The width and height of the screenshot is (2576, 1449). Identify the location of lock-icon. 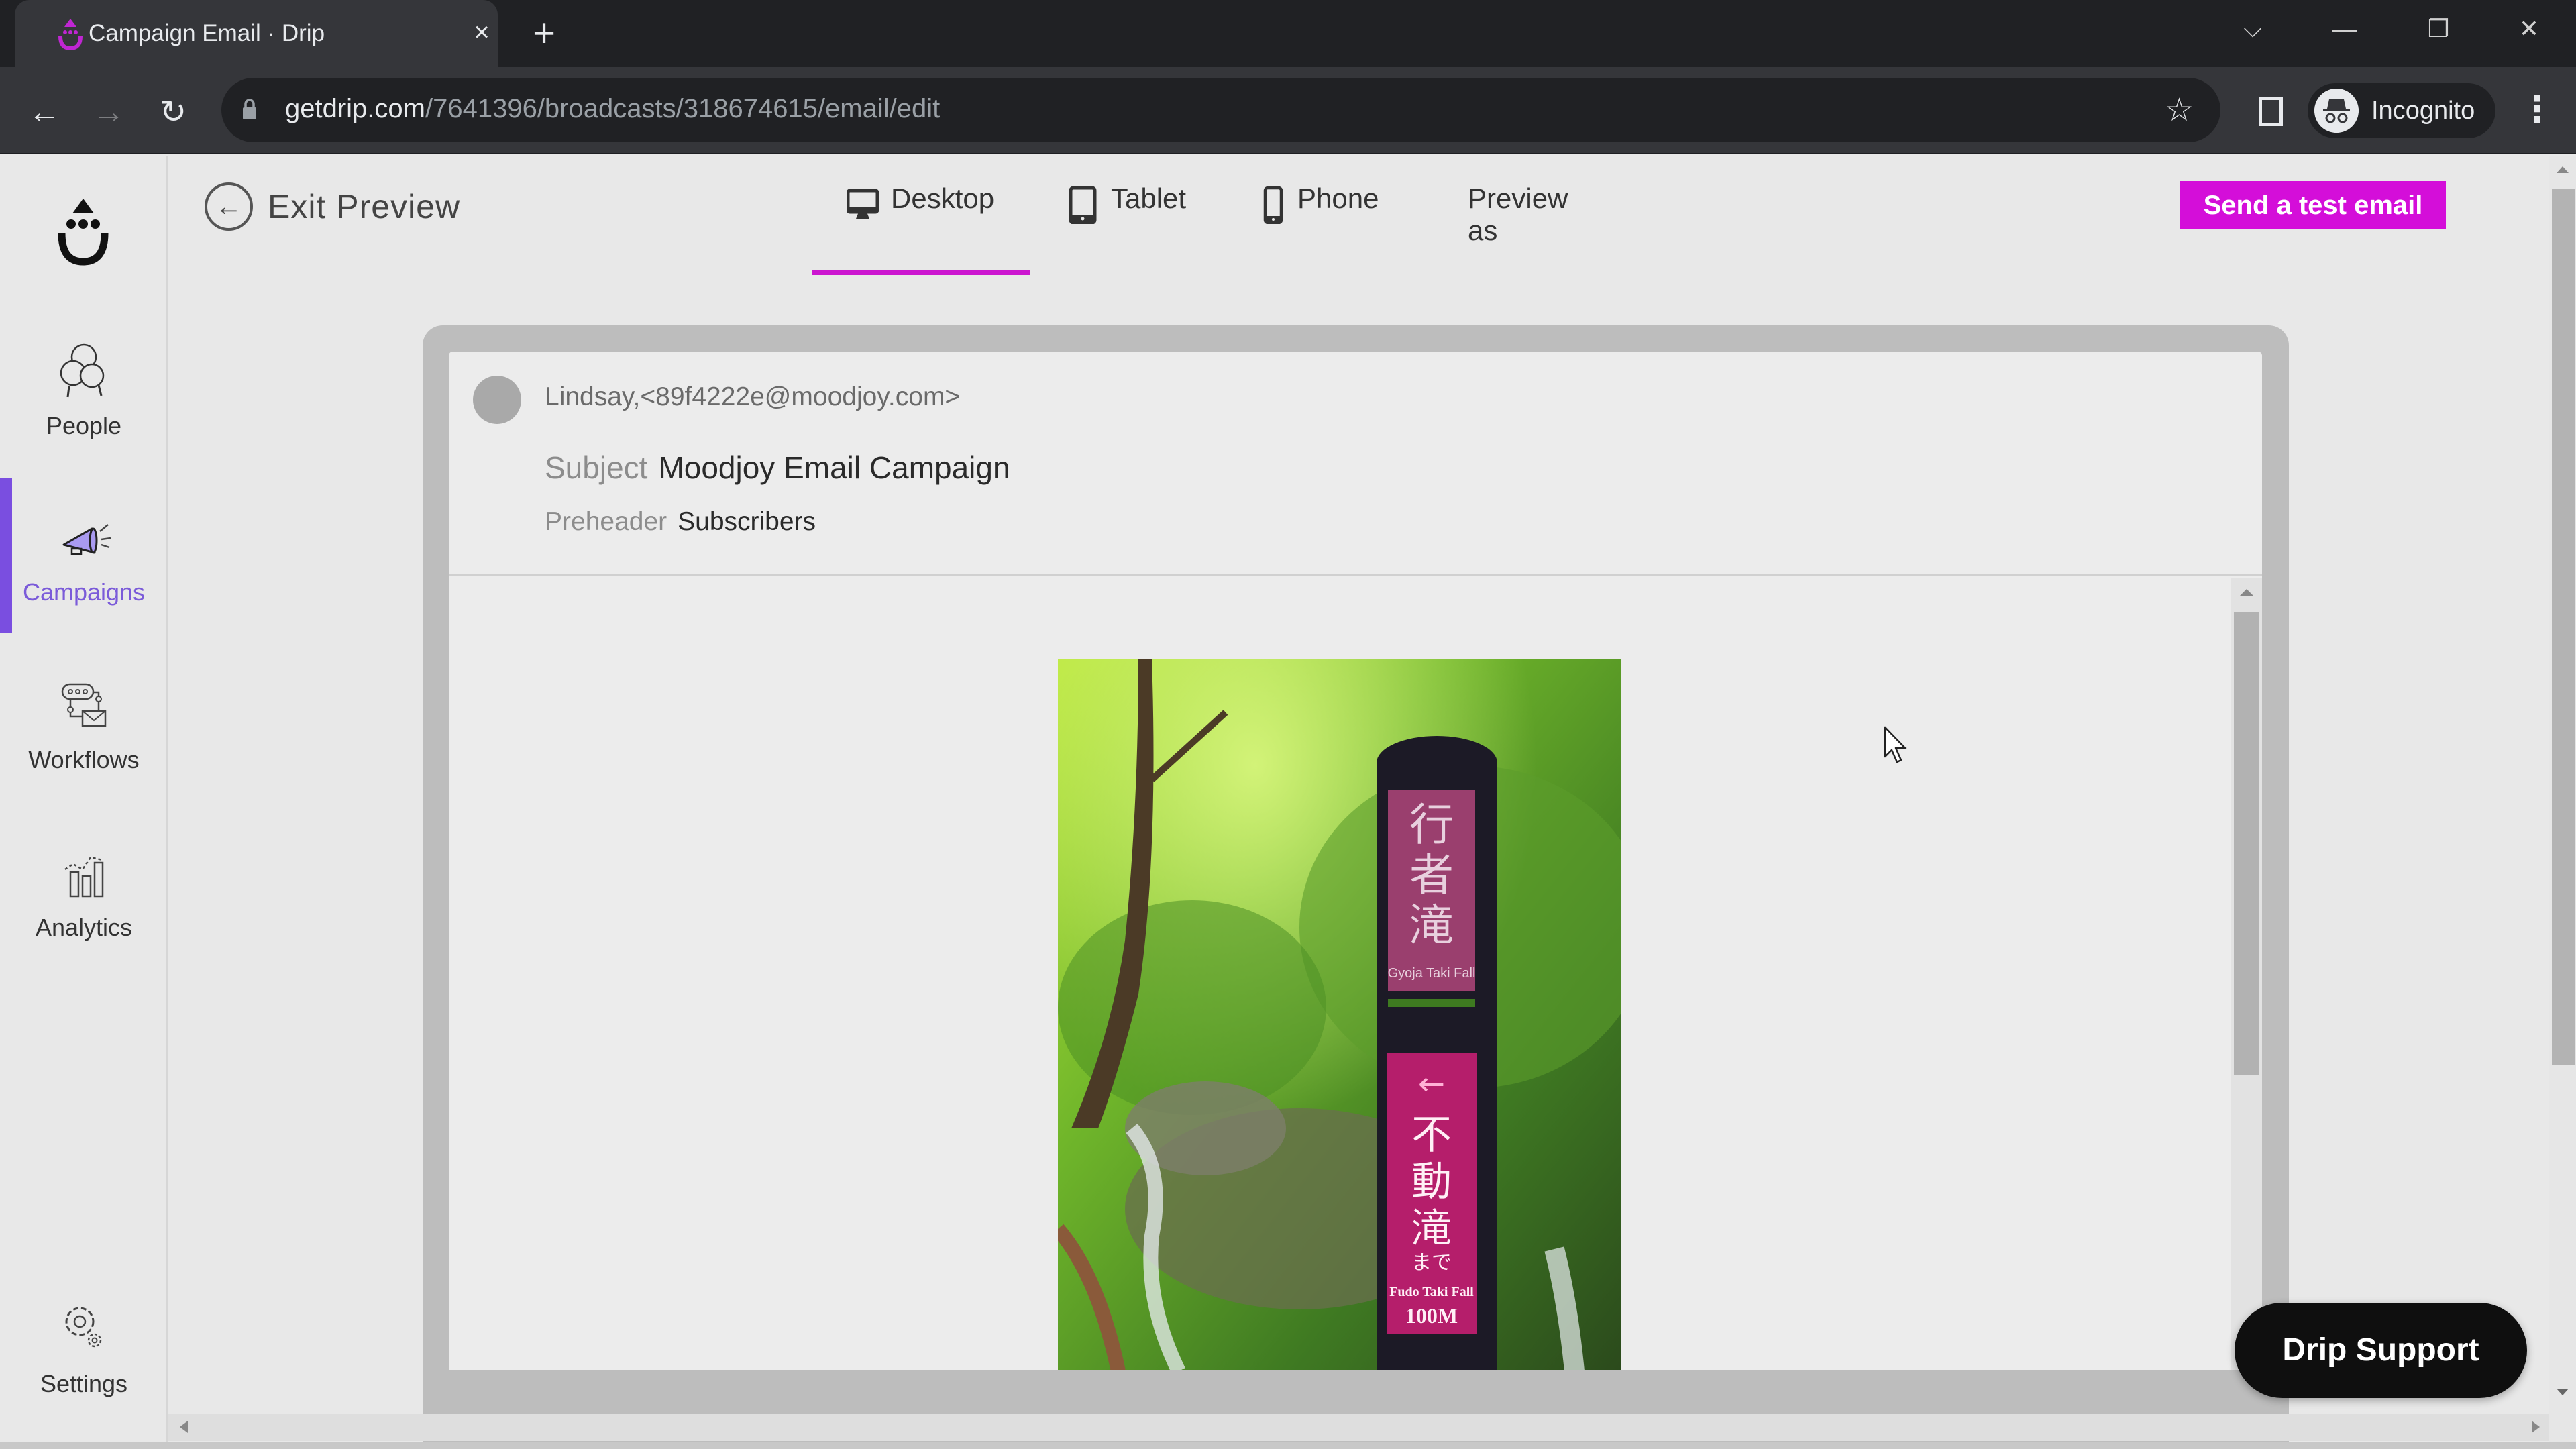
(249, 109).